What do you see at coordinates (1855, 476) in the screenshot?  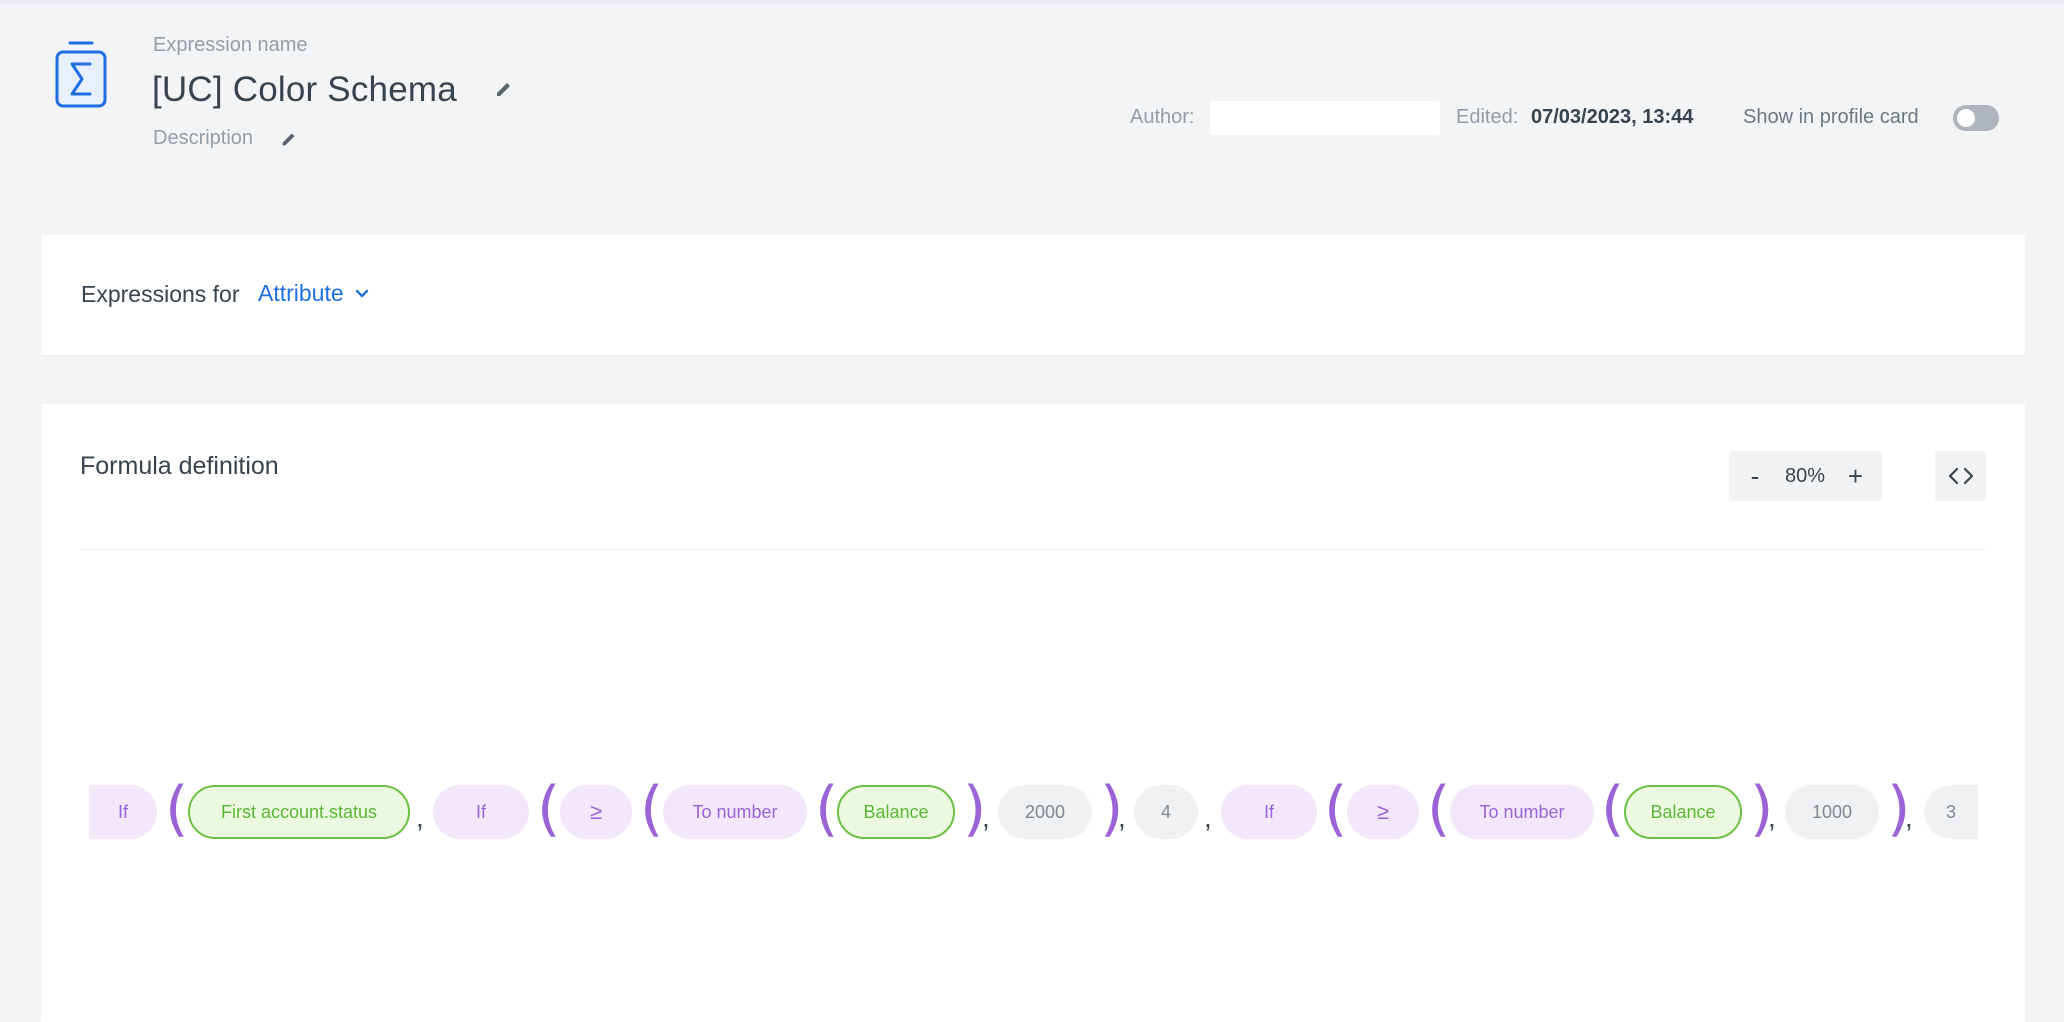 I see `zoom-in-button: +` at bounding box center [1855, 476].